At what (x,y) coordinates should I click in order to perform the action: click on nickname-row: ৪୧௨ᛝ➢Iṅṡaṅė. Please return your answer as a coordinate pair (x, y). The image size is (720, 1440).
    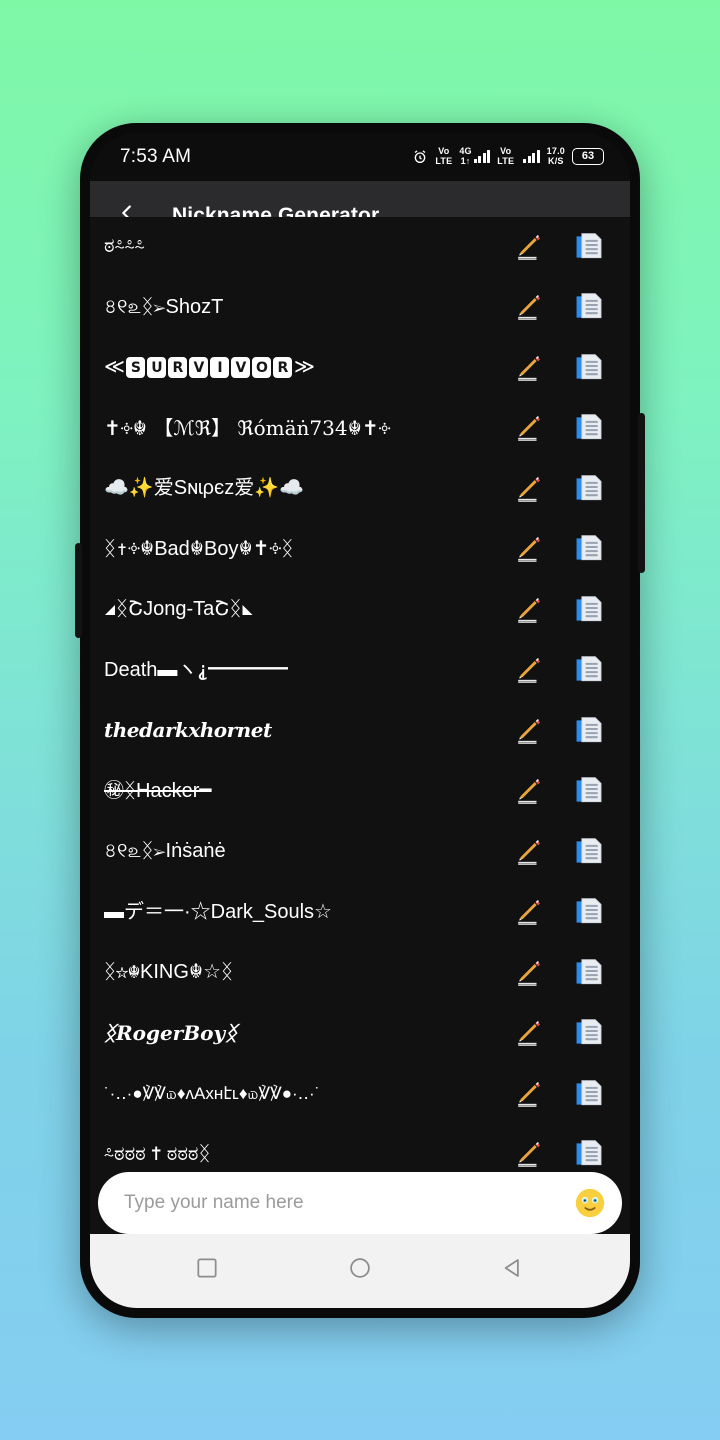
    Looking at the image, I should click on (360, 852).